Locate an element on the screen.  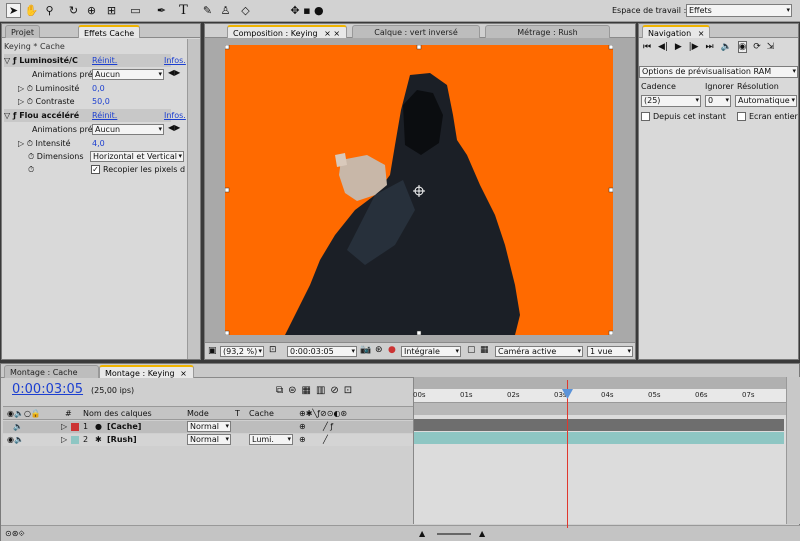
ram-preview-options-dropdown: Options de prévisualisation RAM is located at coordinates (718, 72).